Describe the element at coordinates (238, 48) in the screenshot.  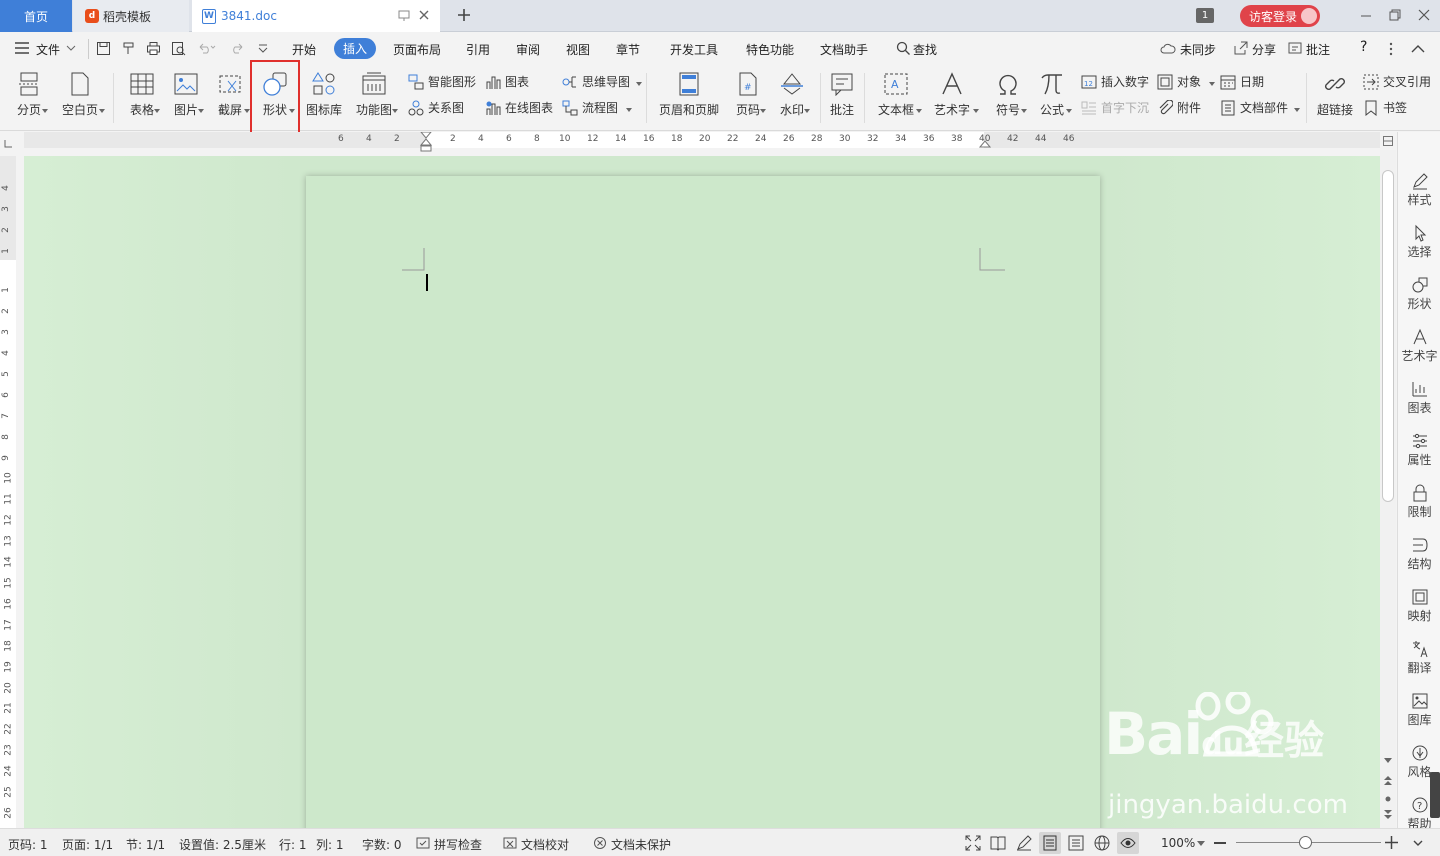
I see `redo-icon` at that location.